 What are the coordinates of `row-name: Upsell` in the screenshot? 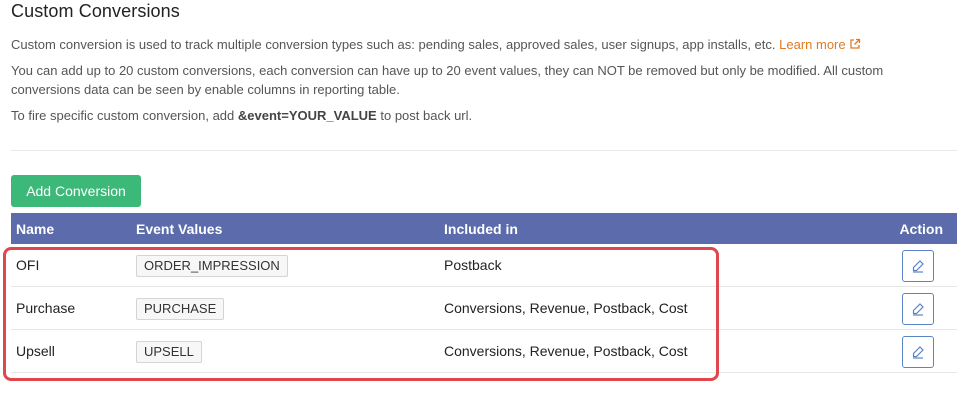 It's located at (35, 351).